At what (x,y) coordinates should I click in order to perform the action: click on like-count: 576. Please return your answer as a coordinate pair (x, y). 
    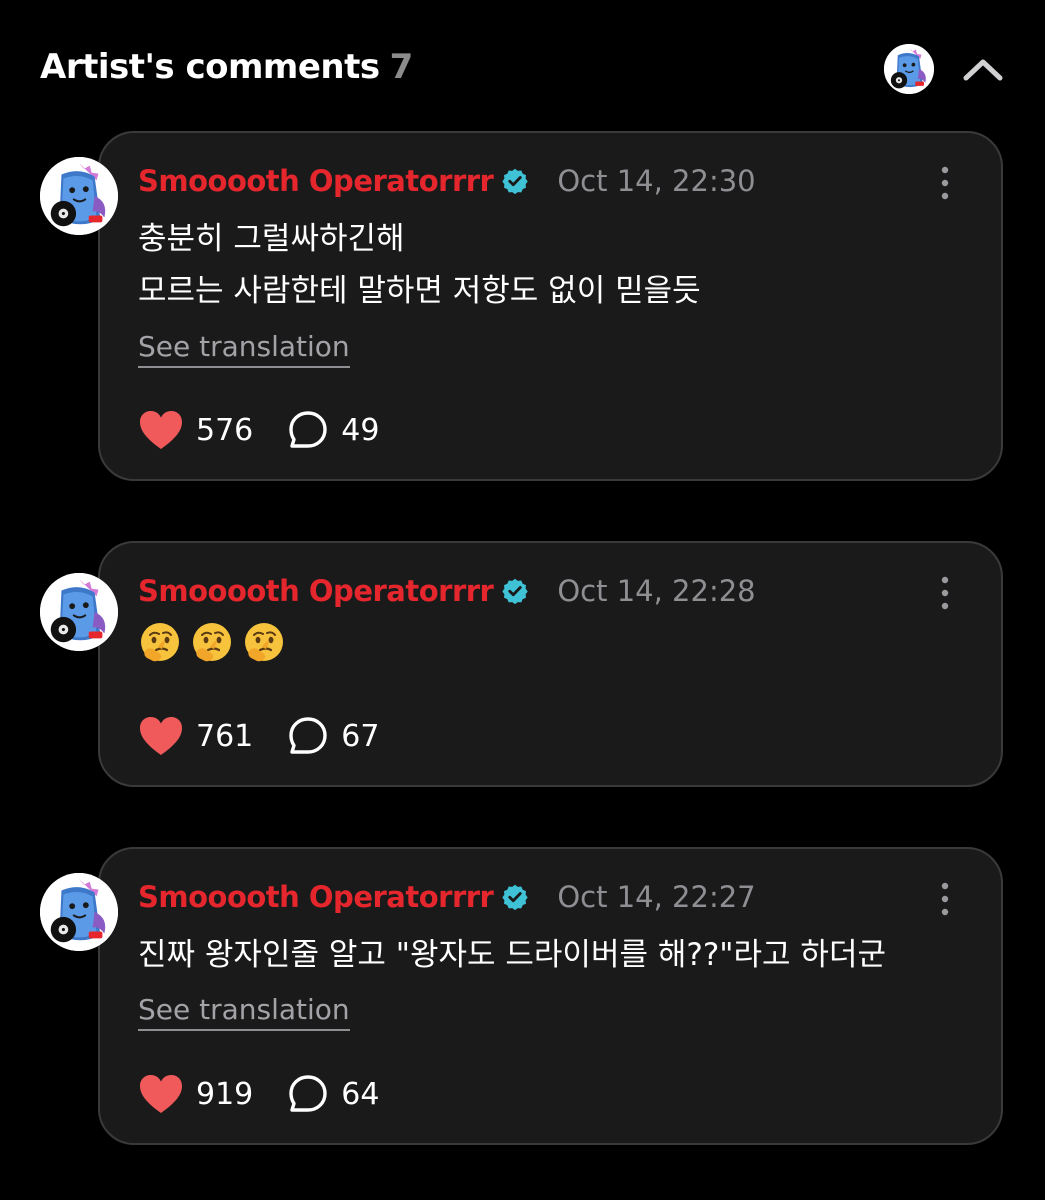
    Looking at the image, I should click on (225, 430).